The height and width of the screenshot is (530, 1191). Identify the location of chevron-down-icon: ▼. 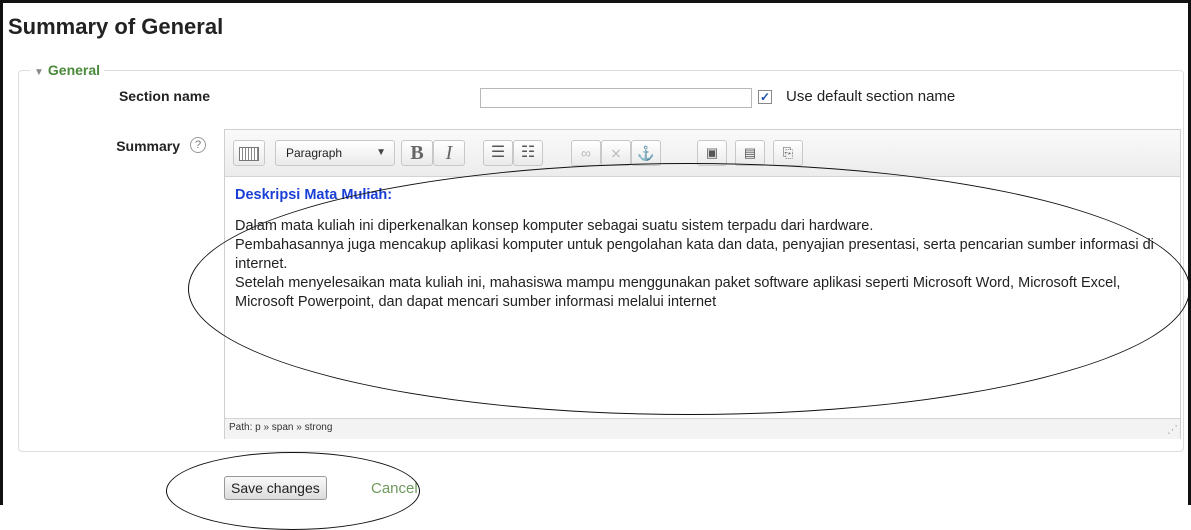
(381, 152).